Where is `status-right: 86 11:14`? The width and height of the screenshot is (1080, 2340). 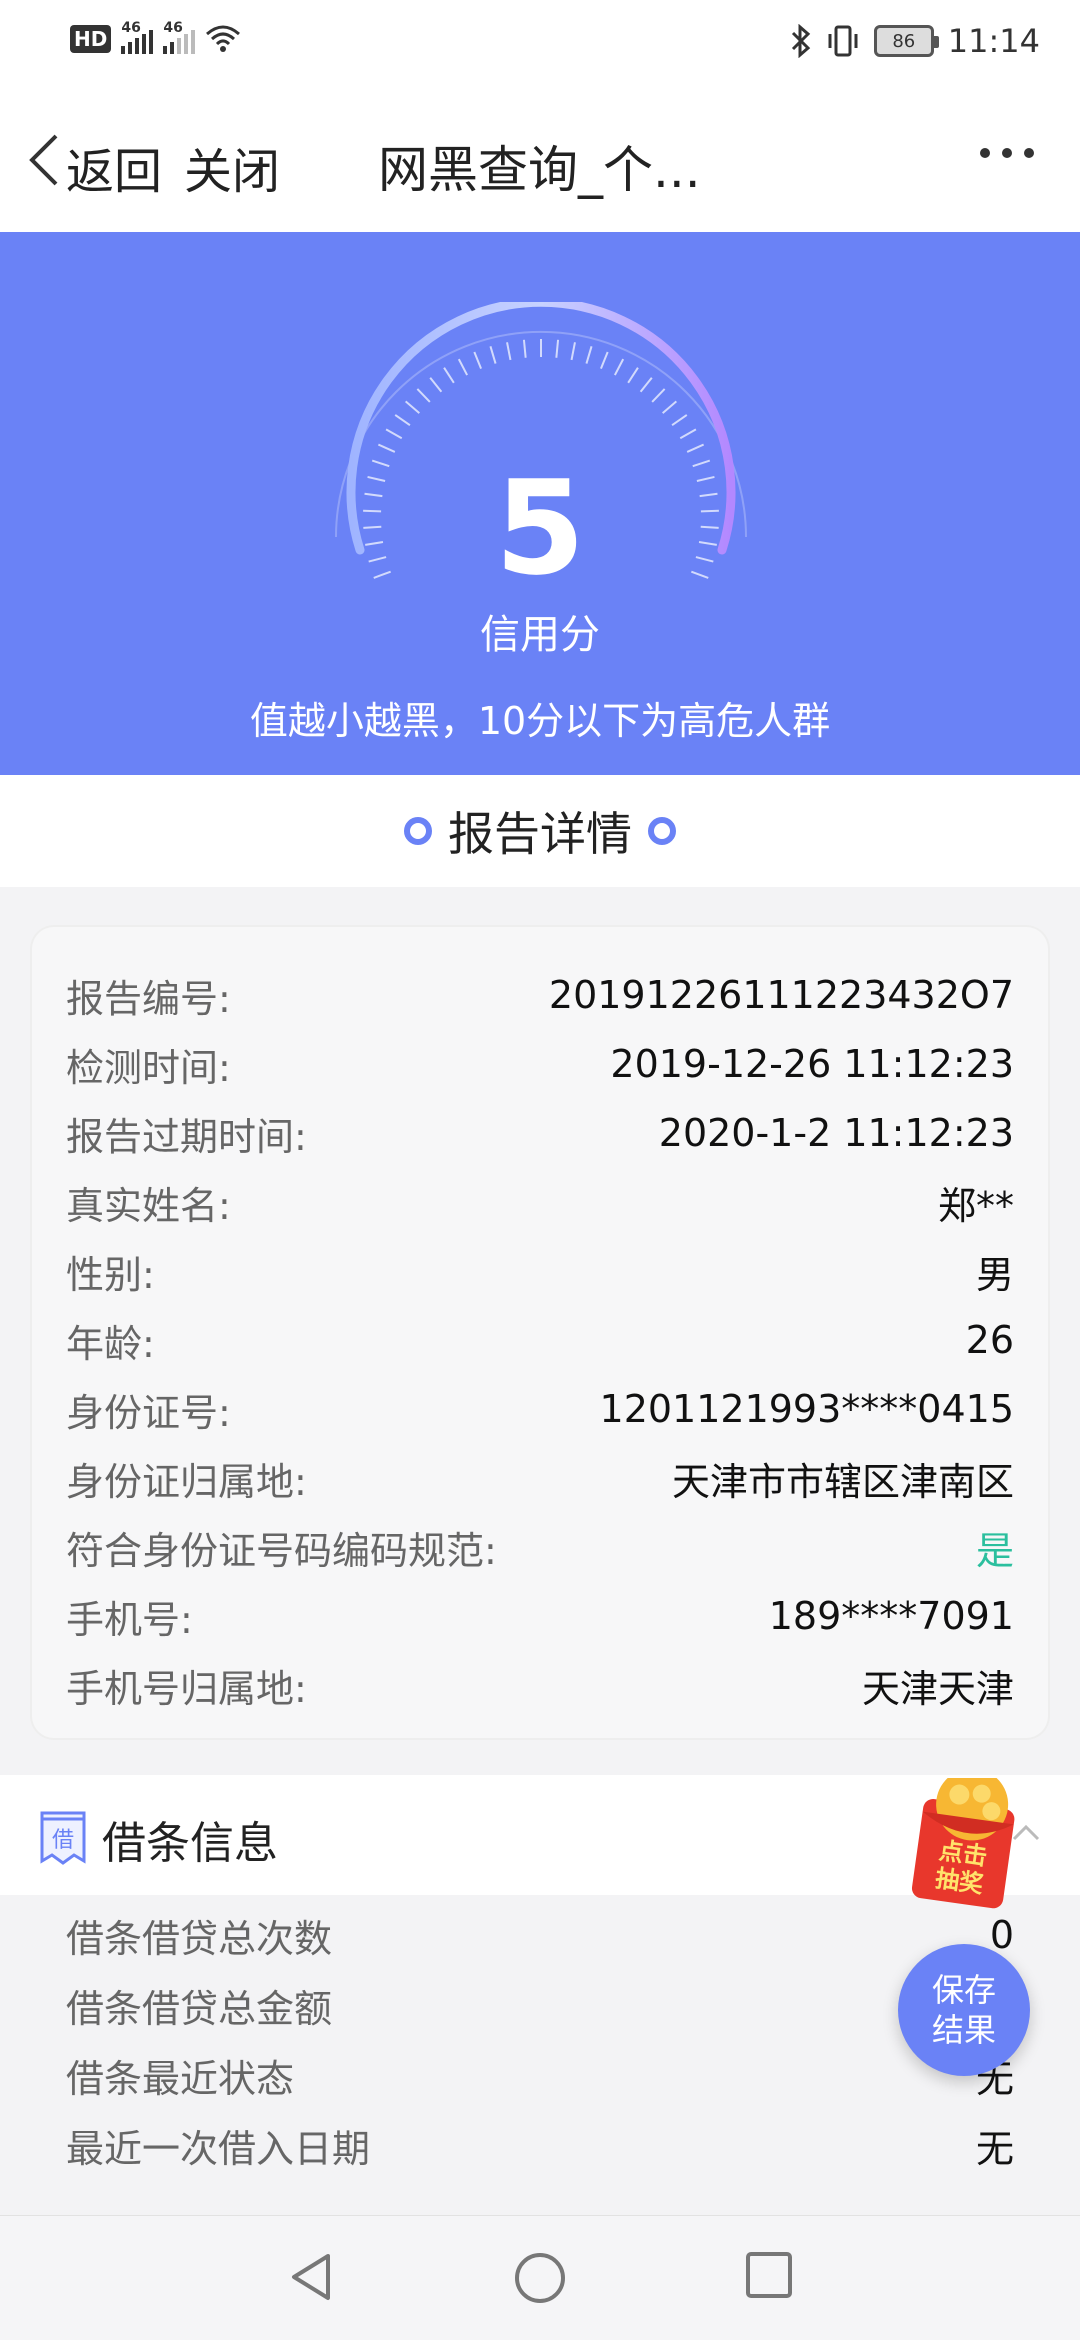
status-right: 86 11:14 is located at coordinates (915, 41).